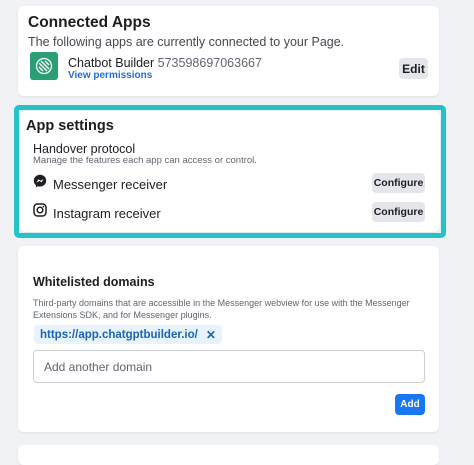 This screenshot has height=465, width=474. Describe the element at coordinates (209, 63) in the screenshot. I see `app-id: 573598697063667` at that location.